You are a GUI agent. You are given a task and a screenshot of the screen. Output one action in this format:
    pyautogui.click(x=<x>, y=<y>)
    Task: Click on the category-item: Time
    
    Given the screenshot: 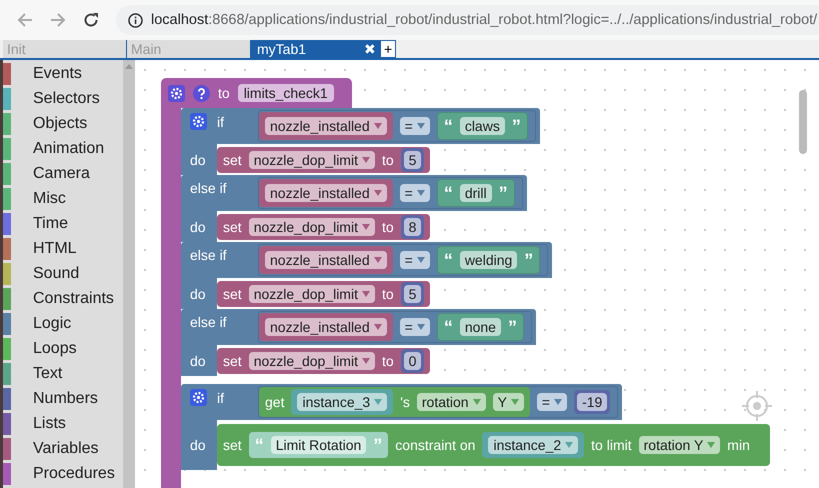 What is the action you would take?
    pyautogui.click(x=63, y=223)
    